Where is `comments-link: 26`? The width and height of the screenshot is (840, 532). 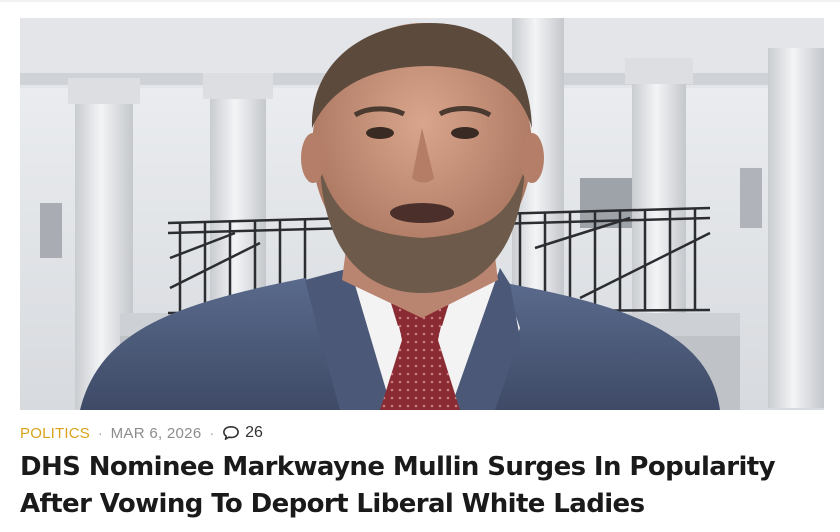 comments-link: 26 is located at coordinates (242, 433).